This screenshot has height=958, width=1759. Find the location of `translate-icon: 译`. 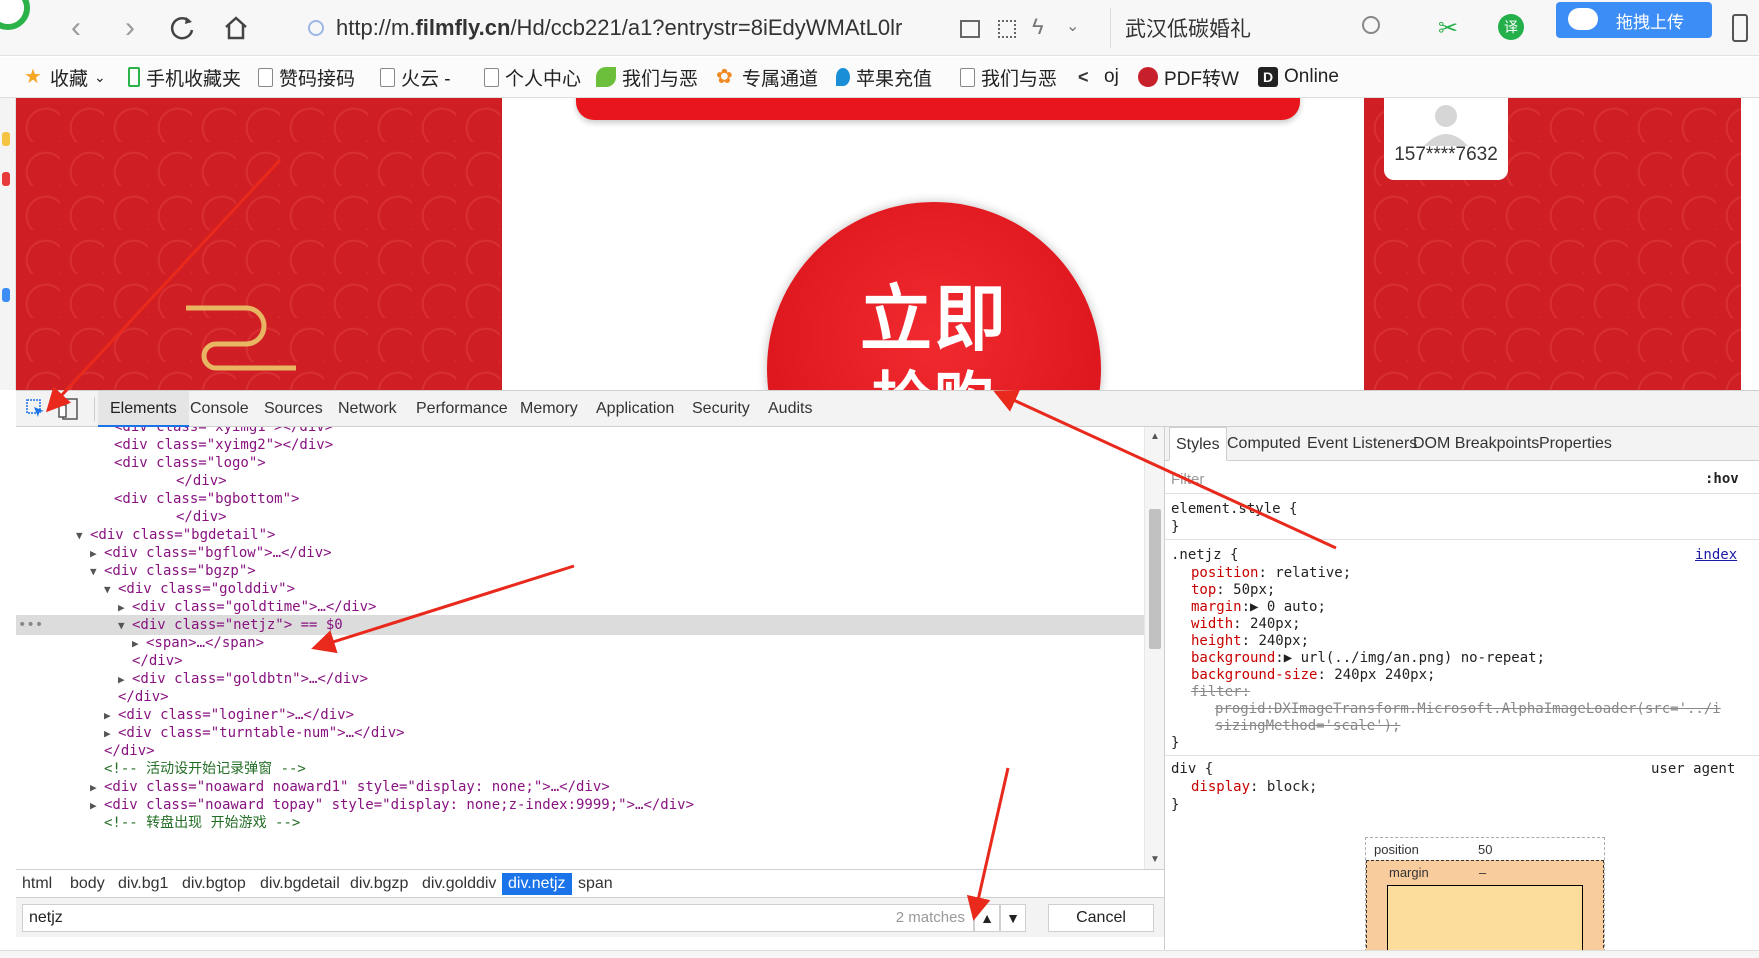

translate-icon: 译 is located at coordinates (1511, 27).